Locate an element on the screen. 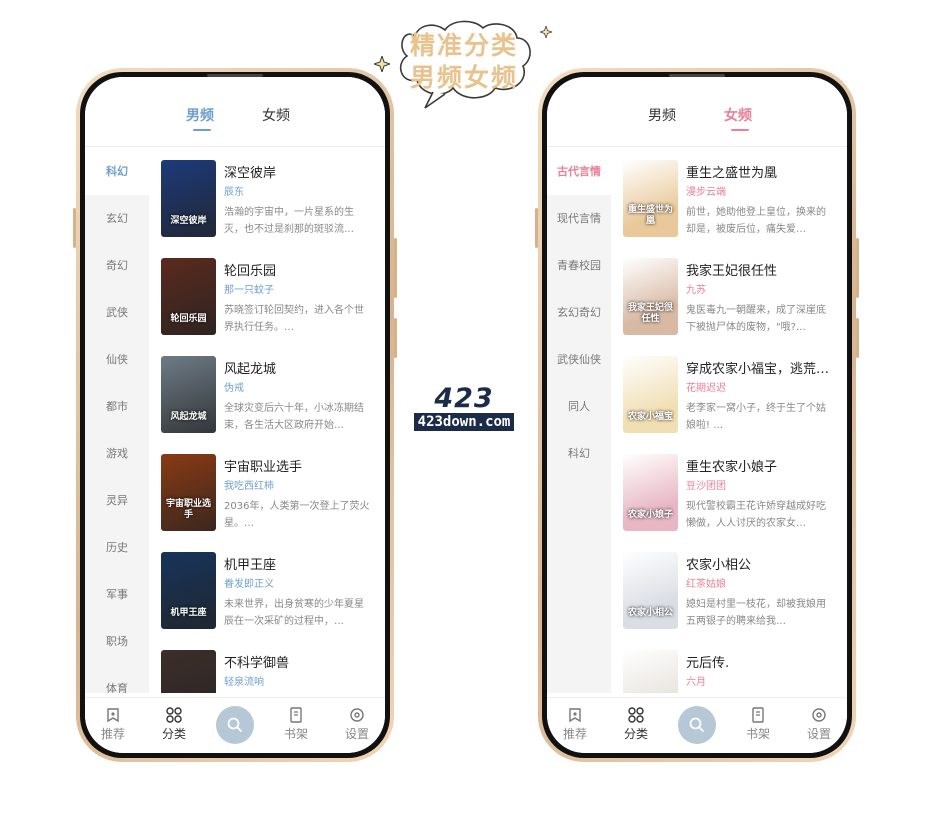 The width and height of the screenshot is (928, 823). category-item: 古代言情 is located at coordinates (579, 171).